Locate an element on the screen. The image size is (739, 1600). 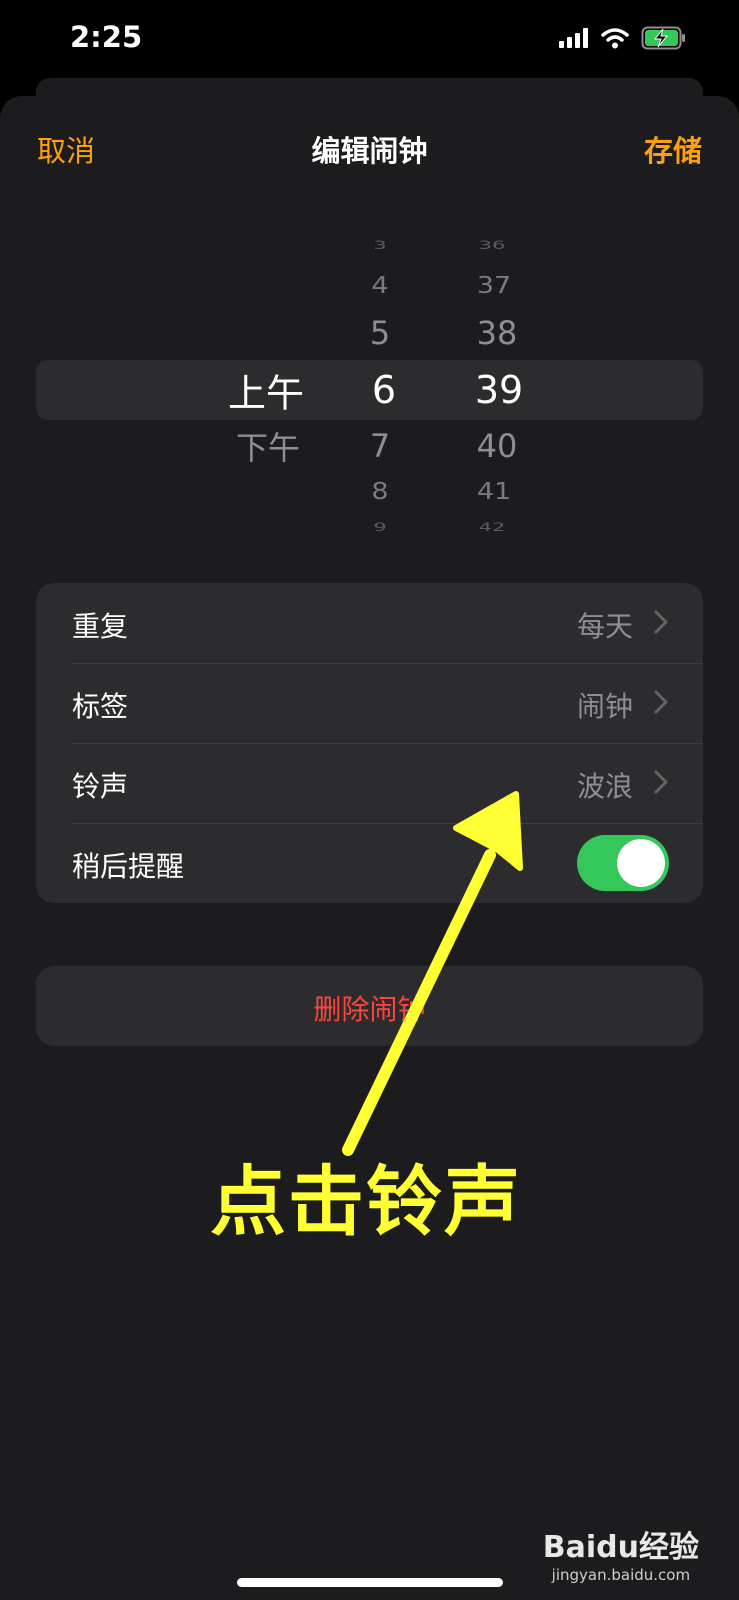
status-bar: 2:25 is located at coordinates (369, 45).